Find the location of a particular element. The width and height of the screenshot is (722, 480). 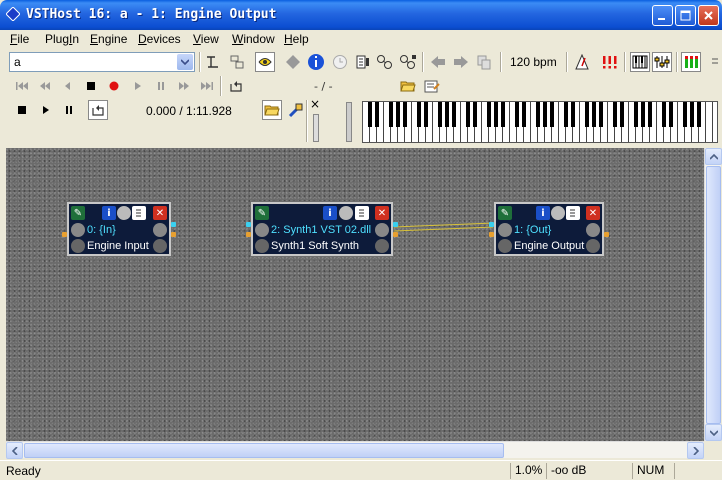

vertical-scroll-thumb is located at coordinates (713, 295).